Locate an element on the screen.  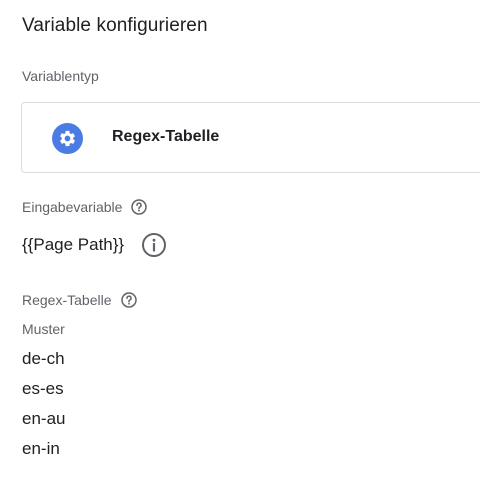
pattern-item: en-in is located at coordinates (41, 448).